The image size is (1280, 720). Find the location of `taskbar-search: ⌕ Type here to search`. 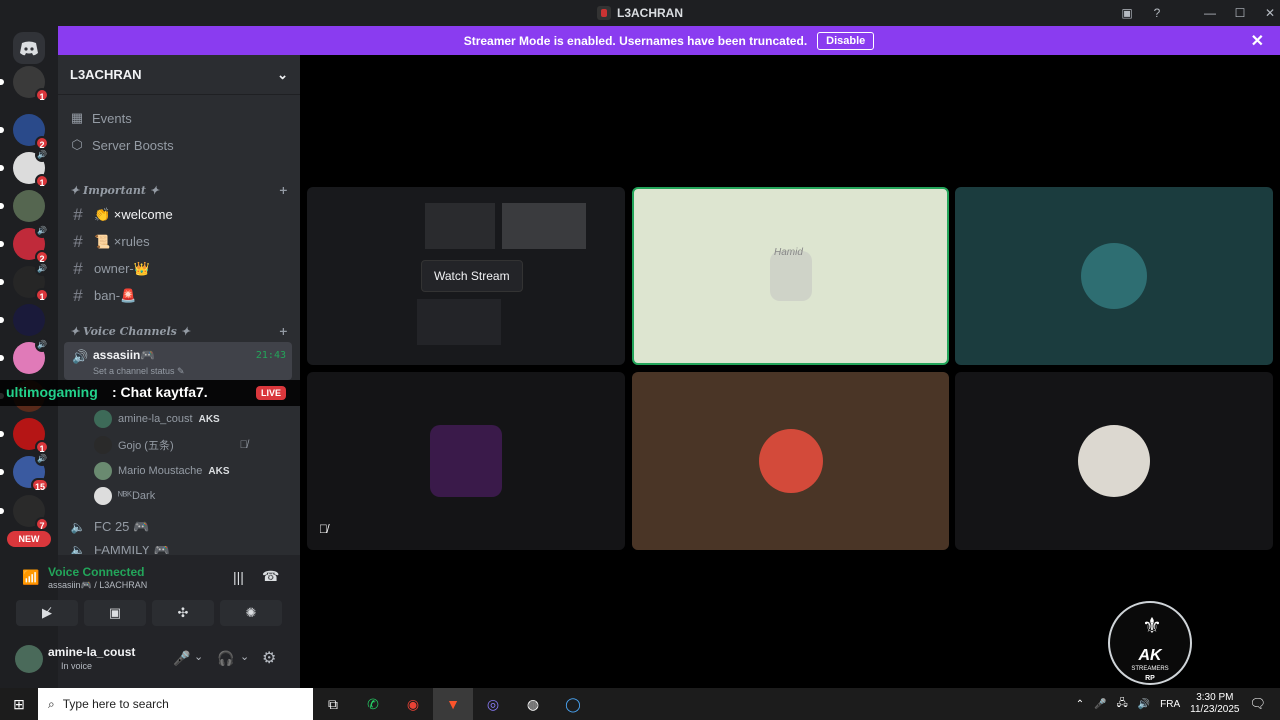

taskbar-search: ⌕ Type here to search is located at coordinates (175, 704).